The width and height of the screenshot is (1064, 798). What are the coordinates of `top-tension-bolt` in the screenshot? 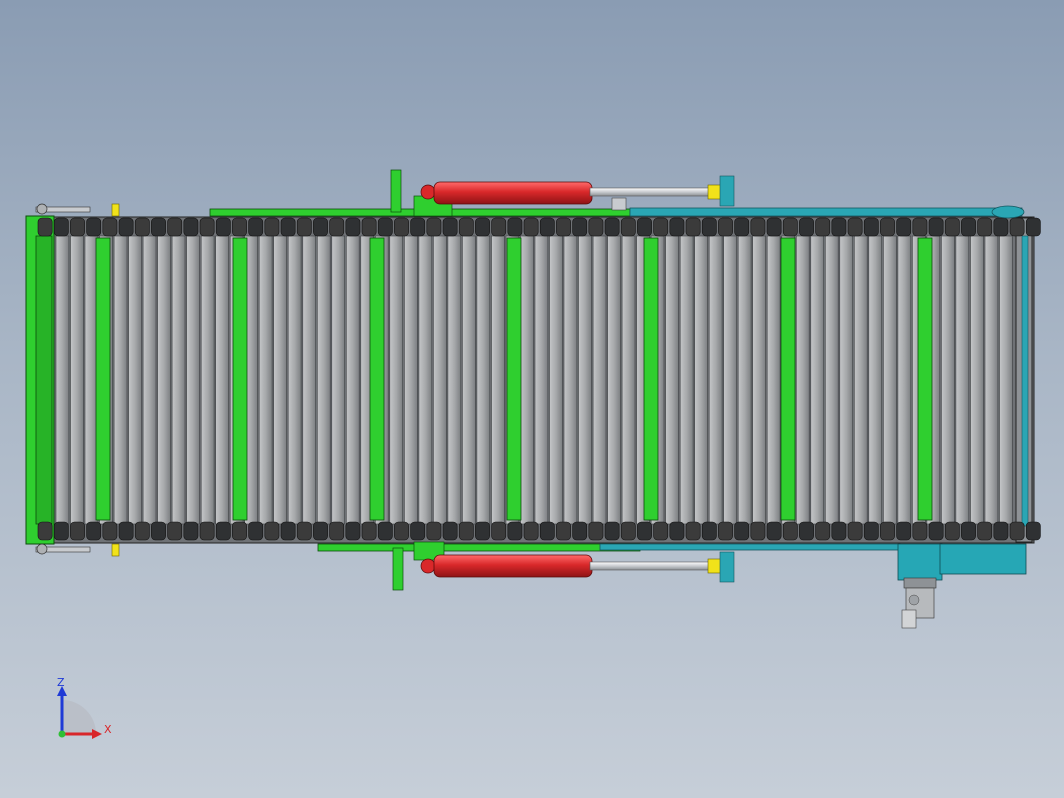 It's located at (77, 210).